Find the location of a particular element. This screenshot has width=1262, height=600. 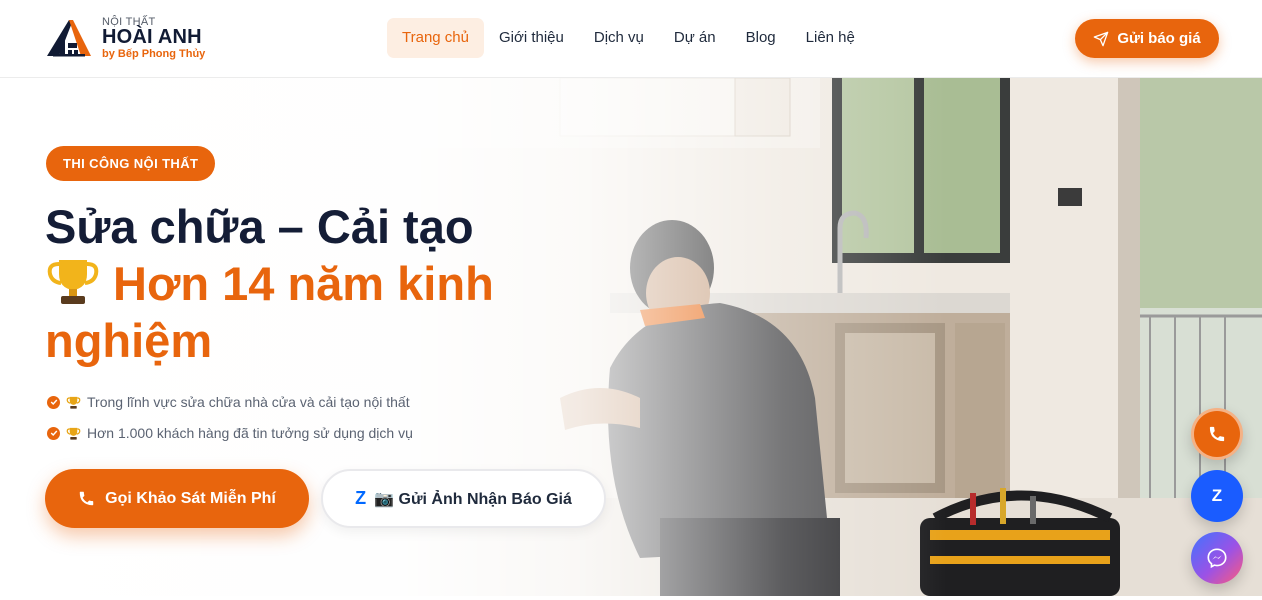

nav-item-projects: Dự án is located at coordinates (695, 38).